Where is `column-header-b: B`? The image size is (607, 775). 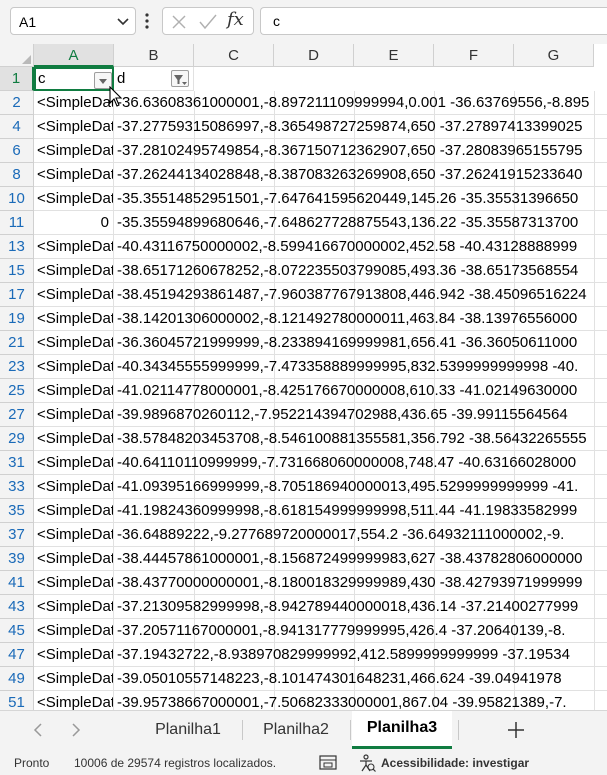
column-header-b: B is located at coordinates (154, 55).